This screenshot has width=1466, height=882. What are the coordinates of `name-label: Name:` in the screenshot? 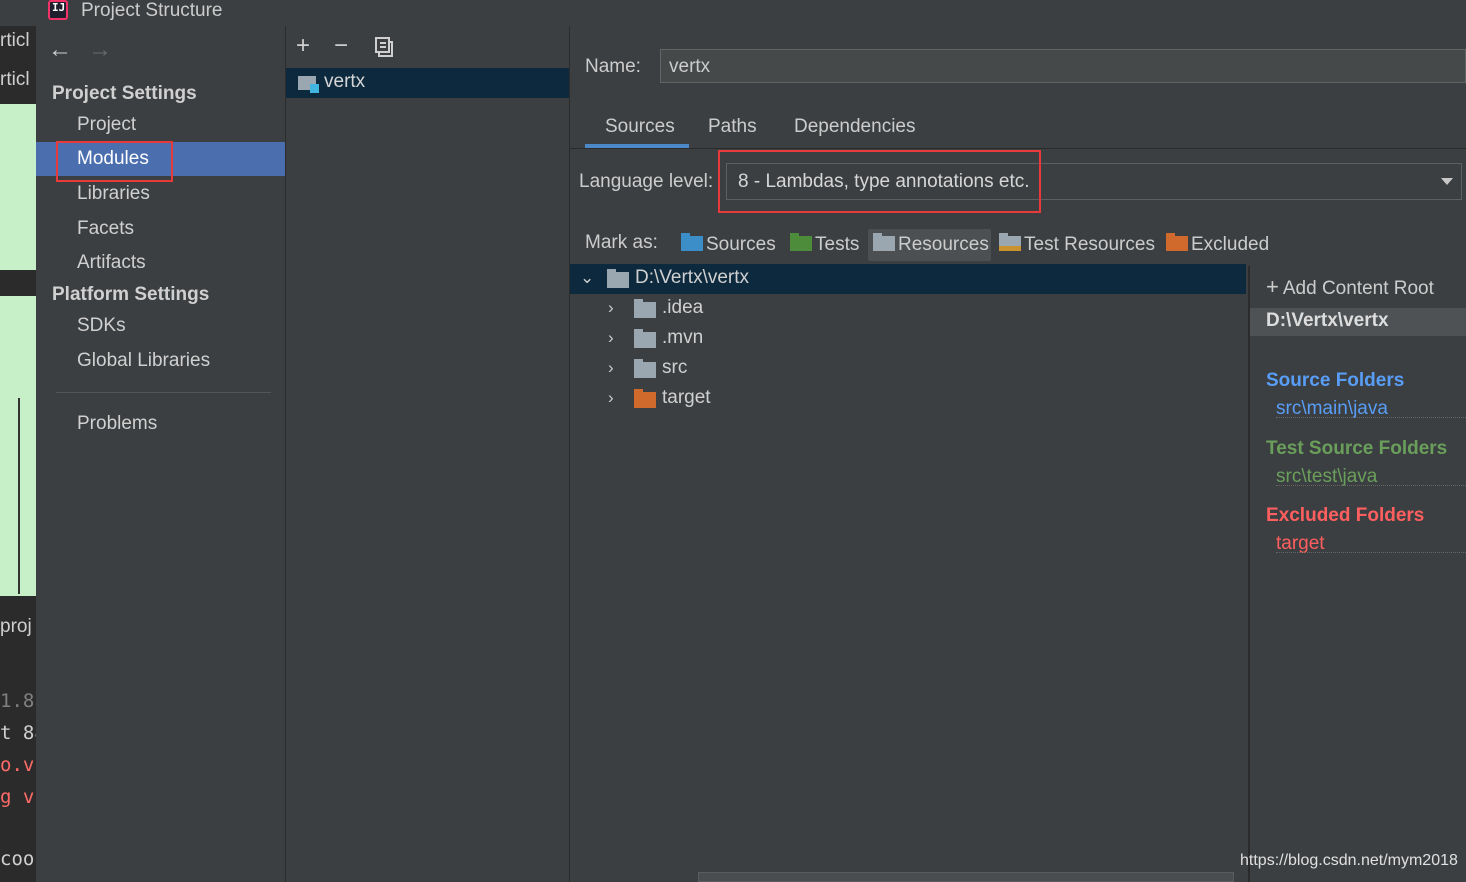 It's located at (613, 66).